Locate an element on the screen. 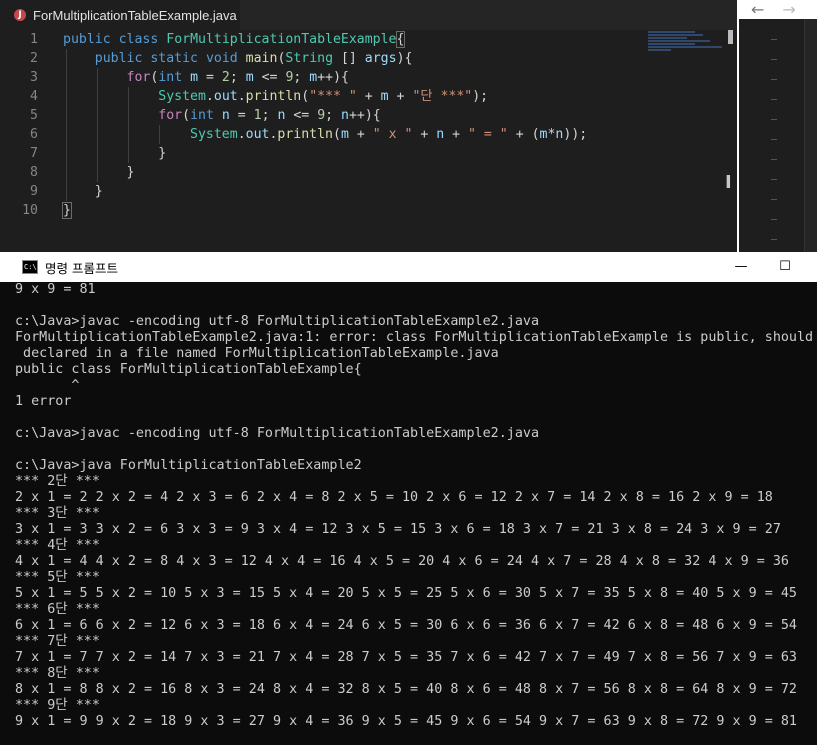 The image size is (817, 745). side-scrollbar is located at coordinates (810, 135).